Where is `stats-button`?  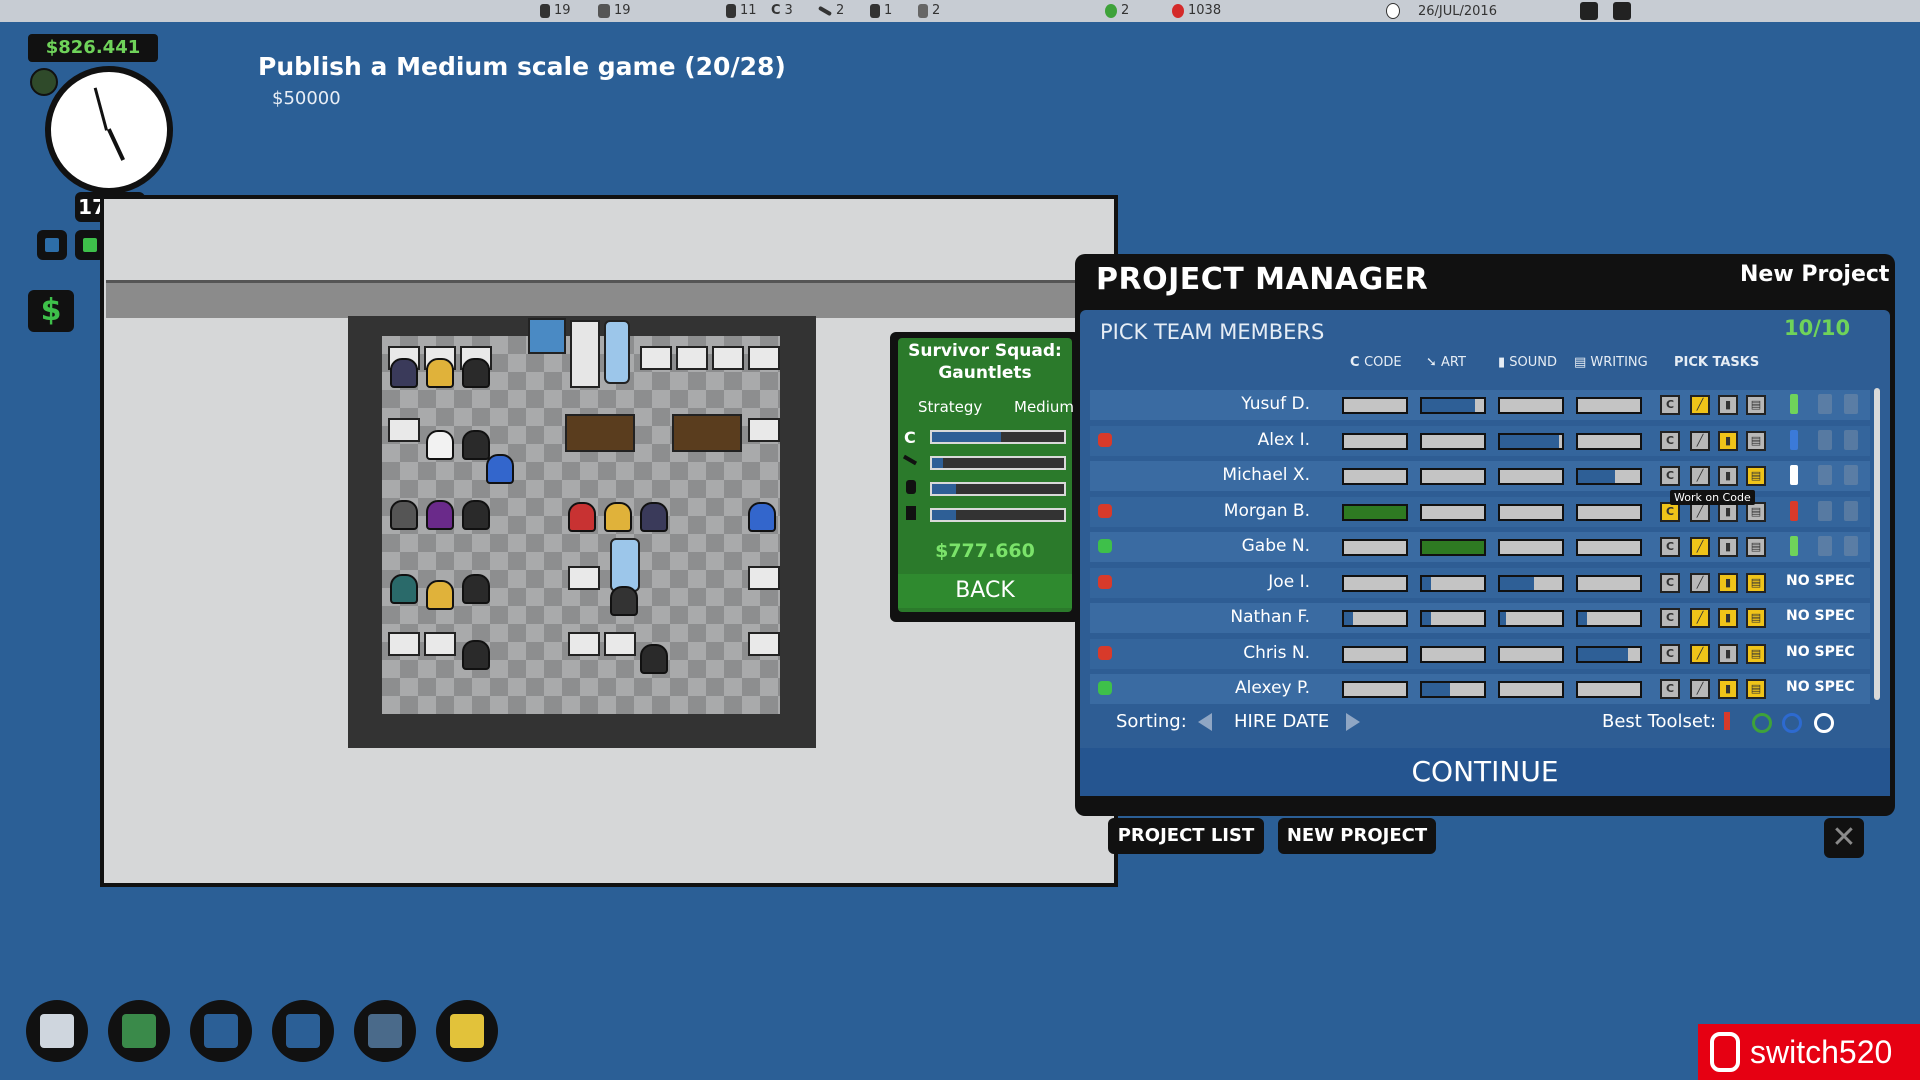
stats-button is located at coordinates (221, 1031).